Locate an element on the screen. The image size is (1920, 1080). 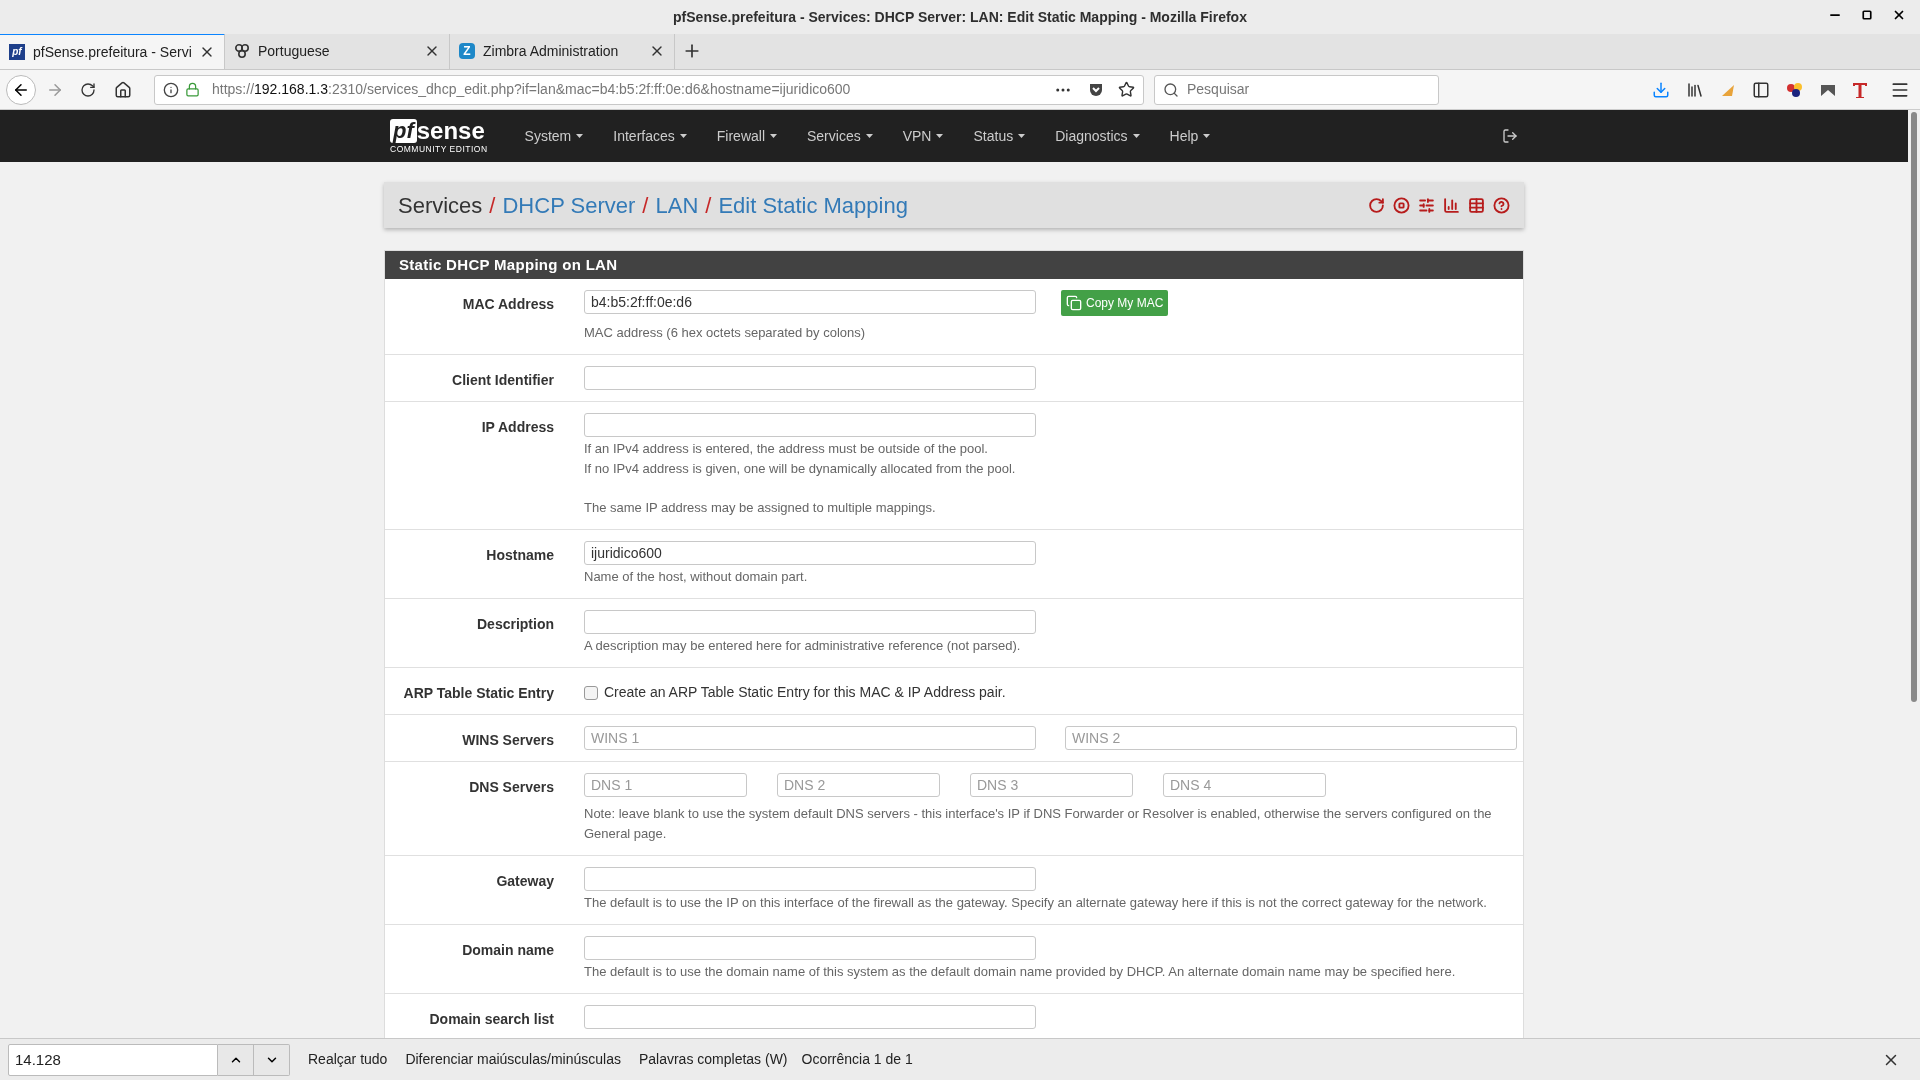
nav-menu-item: VPN is located at coordinates (923, 136).